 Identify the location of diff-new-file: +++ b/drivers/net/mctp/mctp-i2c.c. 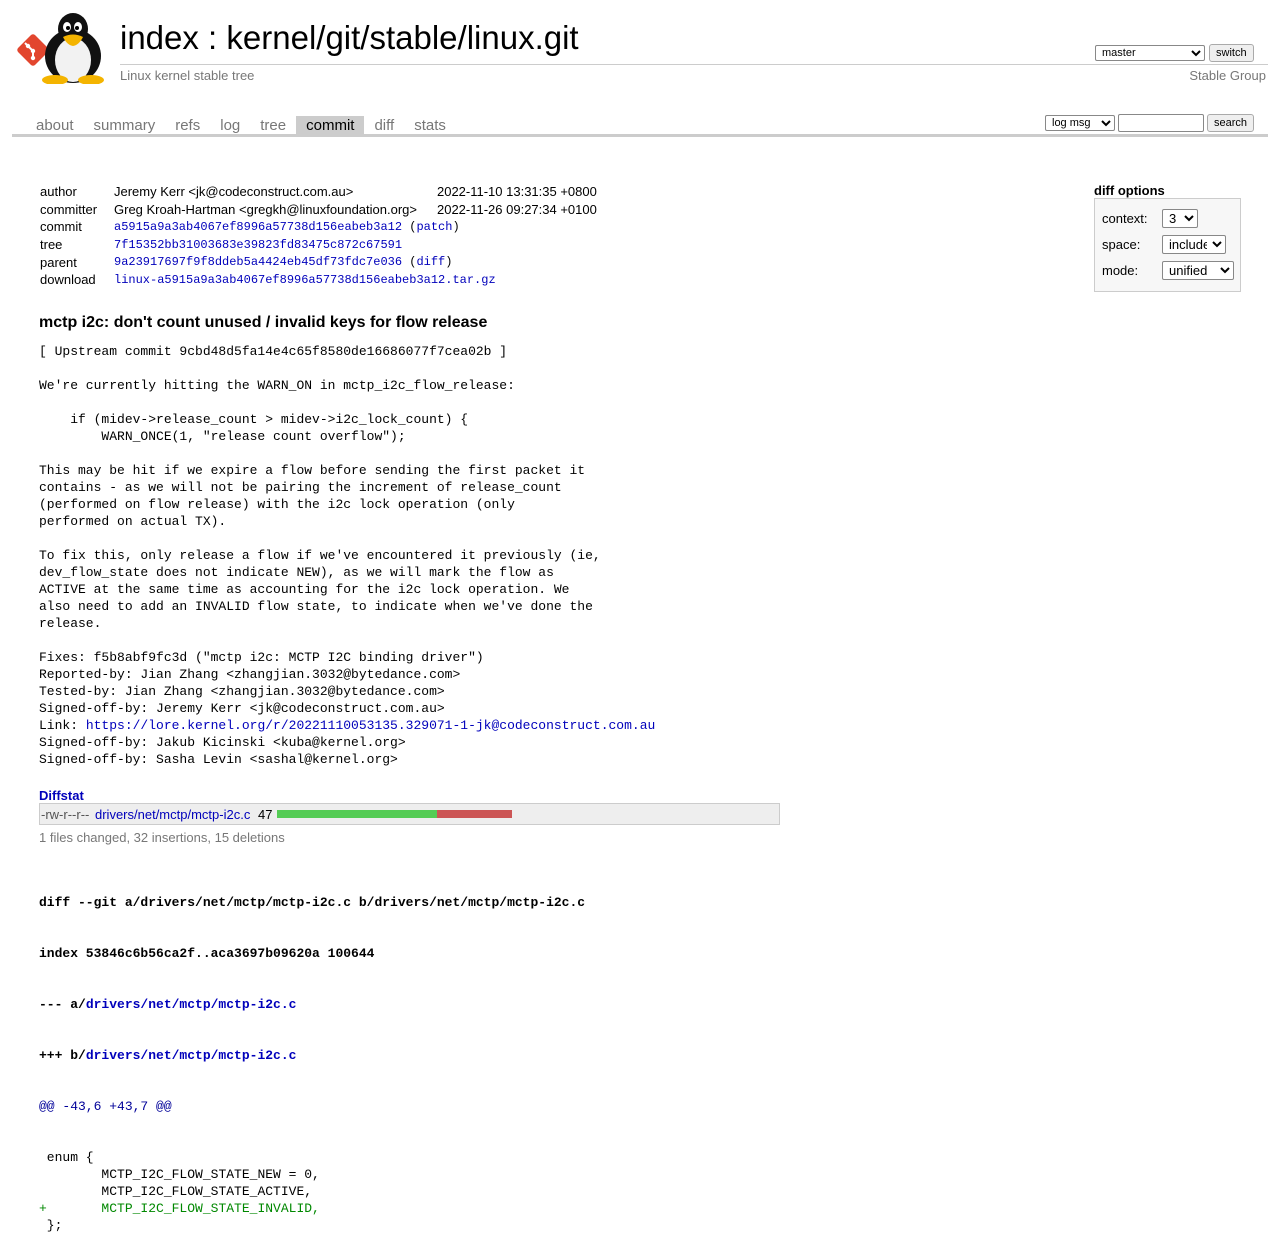
(312, 1055).